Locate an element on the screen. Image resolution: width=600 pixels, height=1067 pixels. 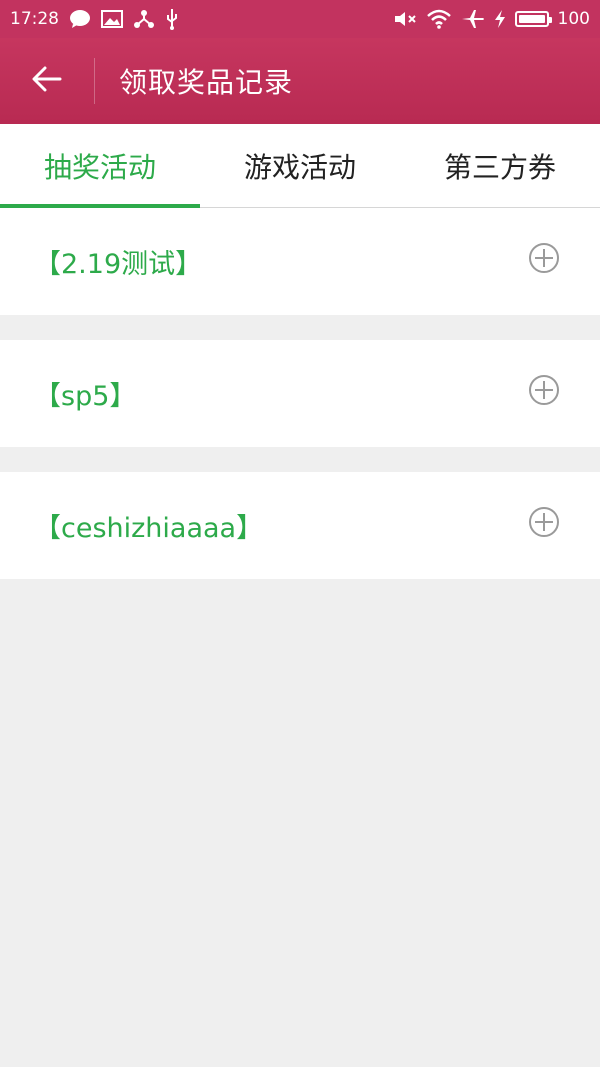
chat-icon is located at coordinates (80, 19).